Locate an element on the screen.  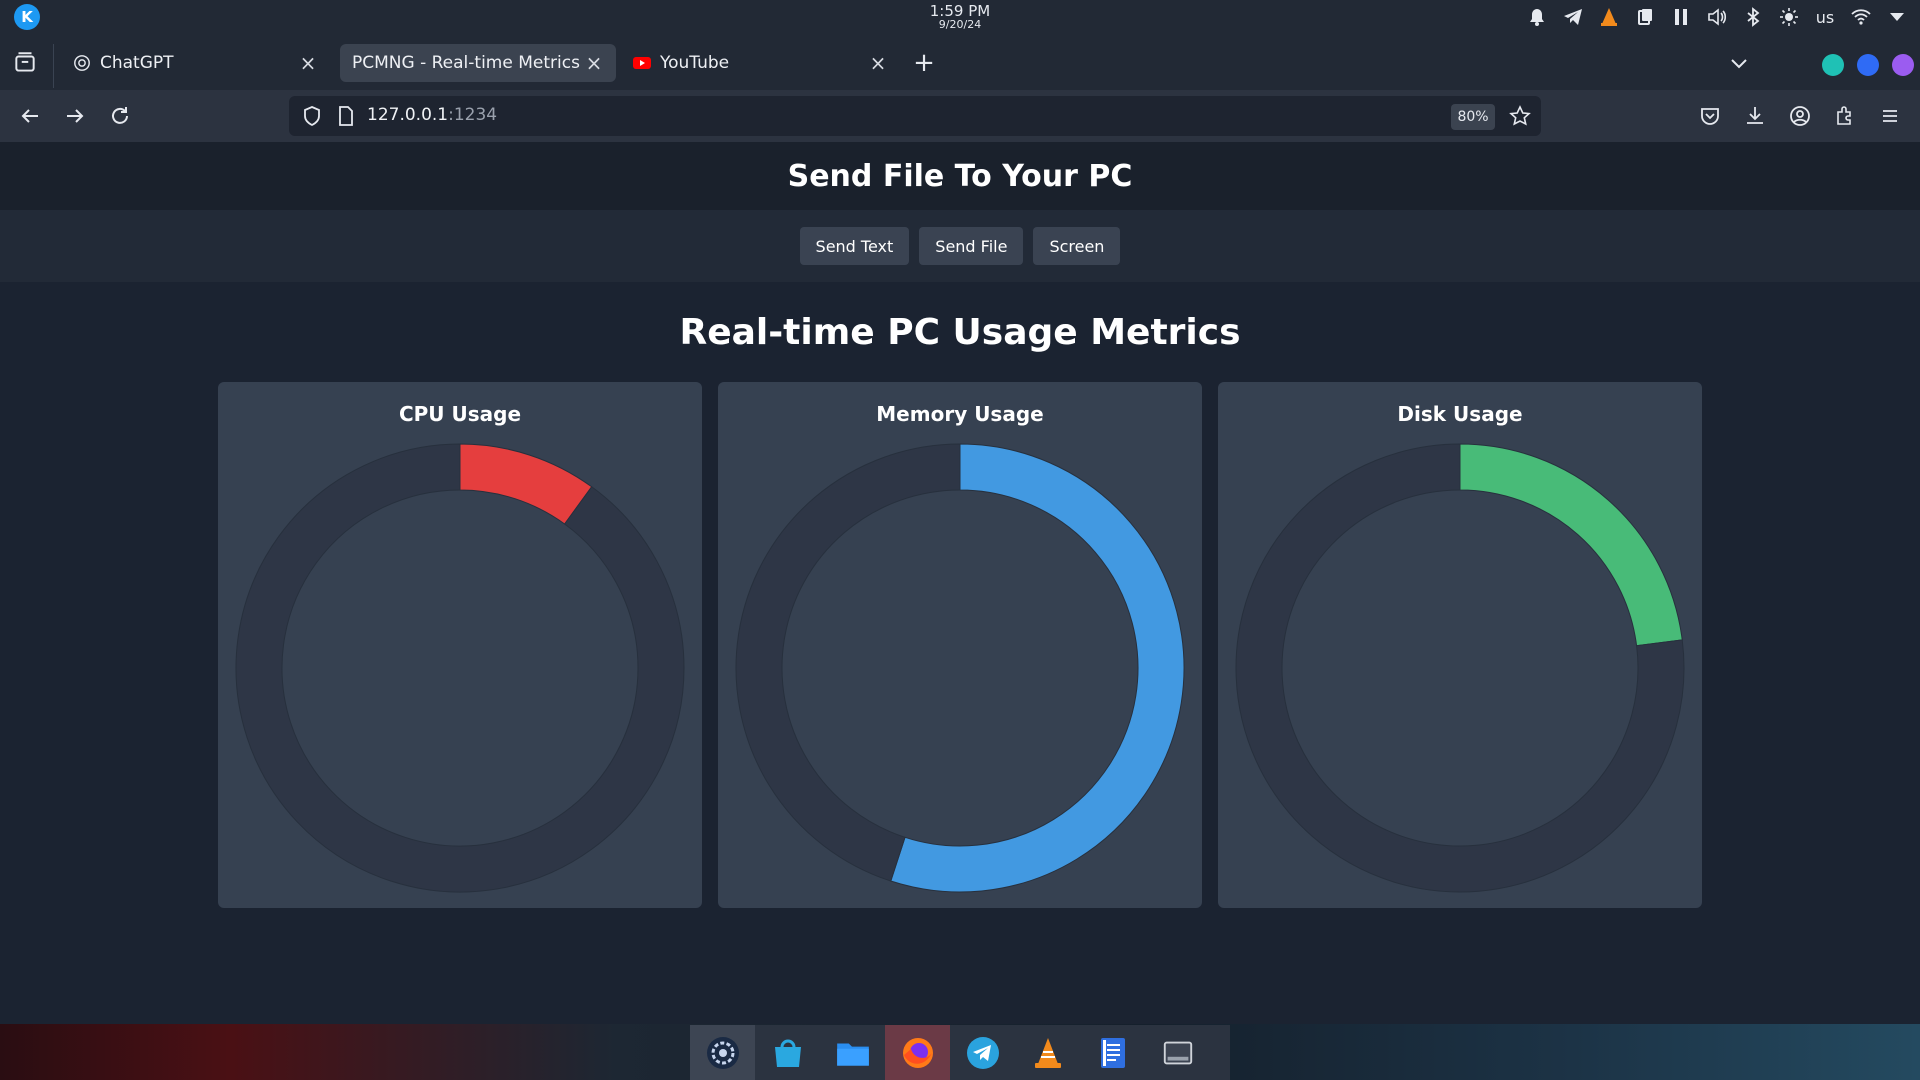
task-manager-dock is located at coordinates (960, 1052).